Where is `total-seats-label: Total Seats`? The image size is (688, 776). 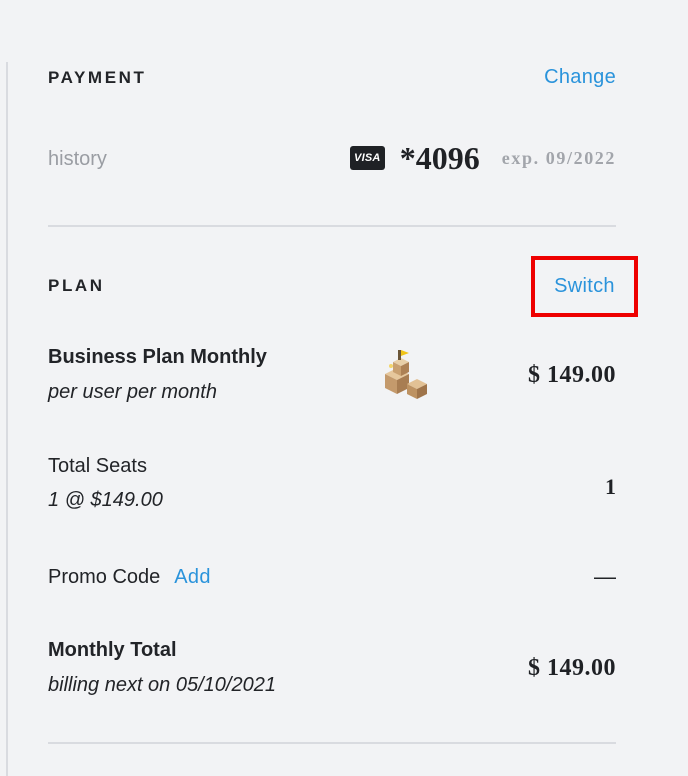
total-seats-label: Total Seats is located at coordinates (97, 466).